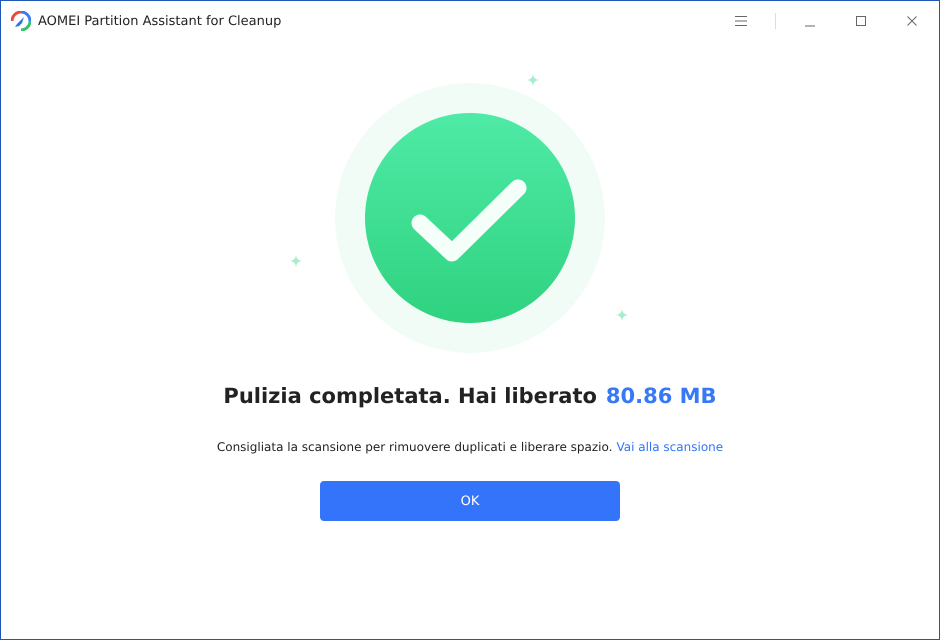 The image size is (940, 640). Describe the element at coordinates (470, 218) in the screenshot. I see `success-check-icon` at that location.